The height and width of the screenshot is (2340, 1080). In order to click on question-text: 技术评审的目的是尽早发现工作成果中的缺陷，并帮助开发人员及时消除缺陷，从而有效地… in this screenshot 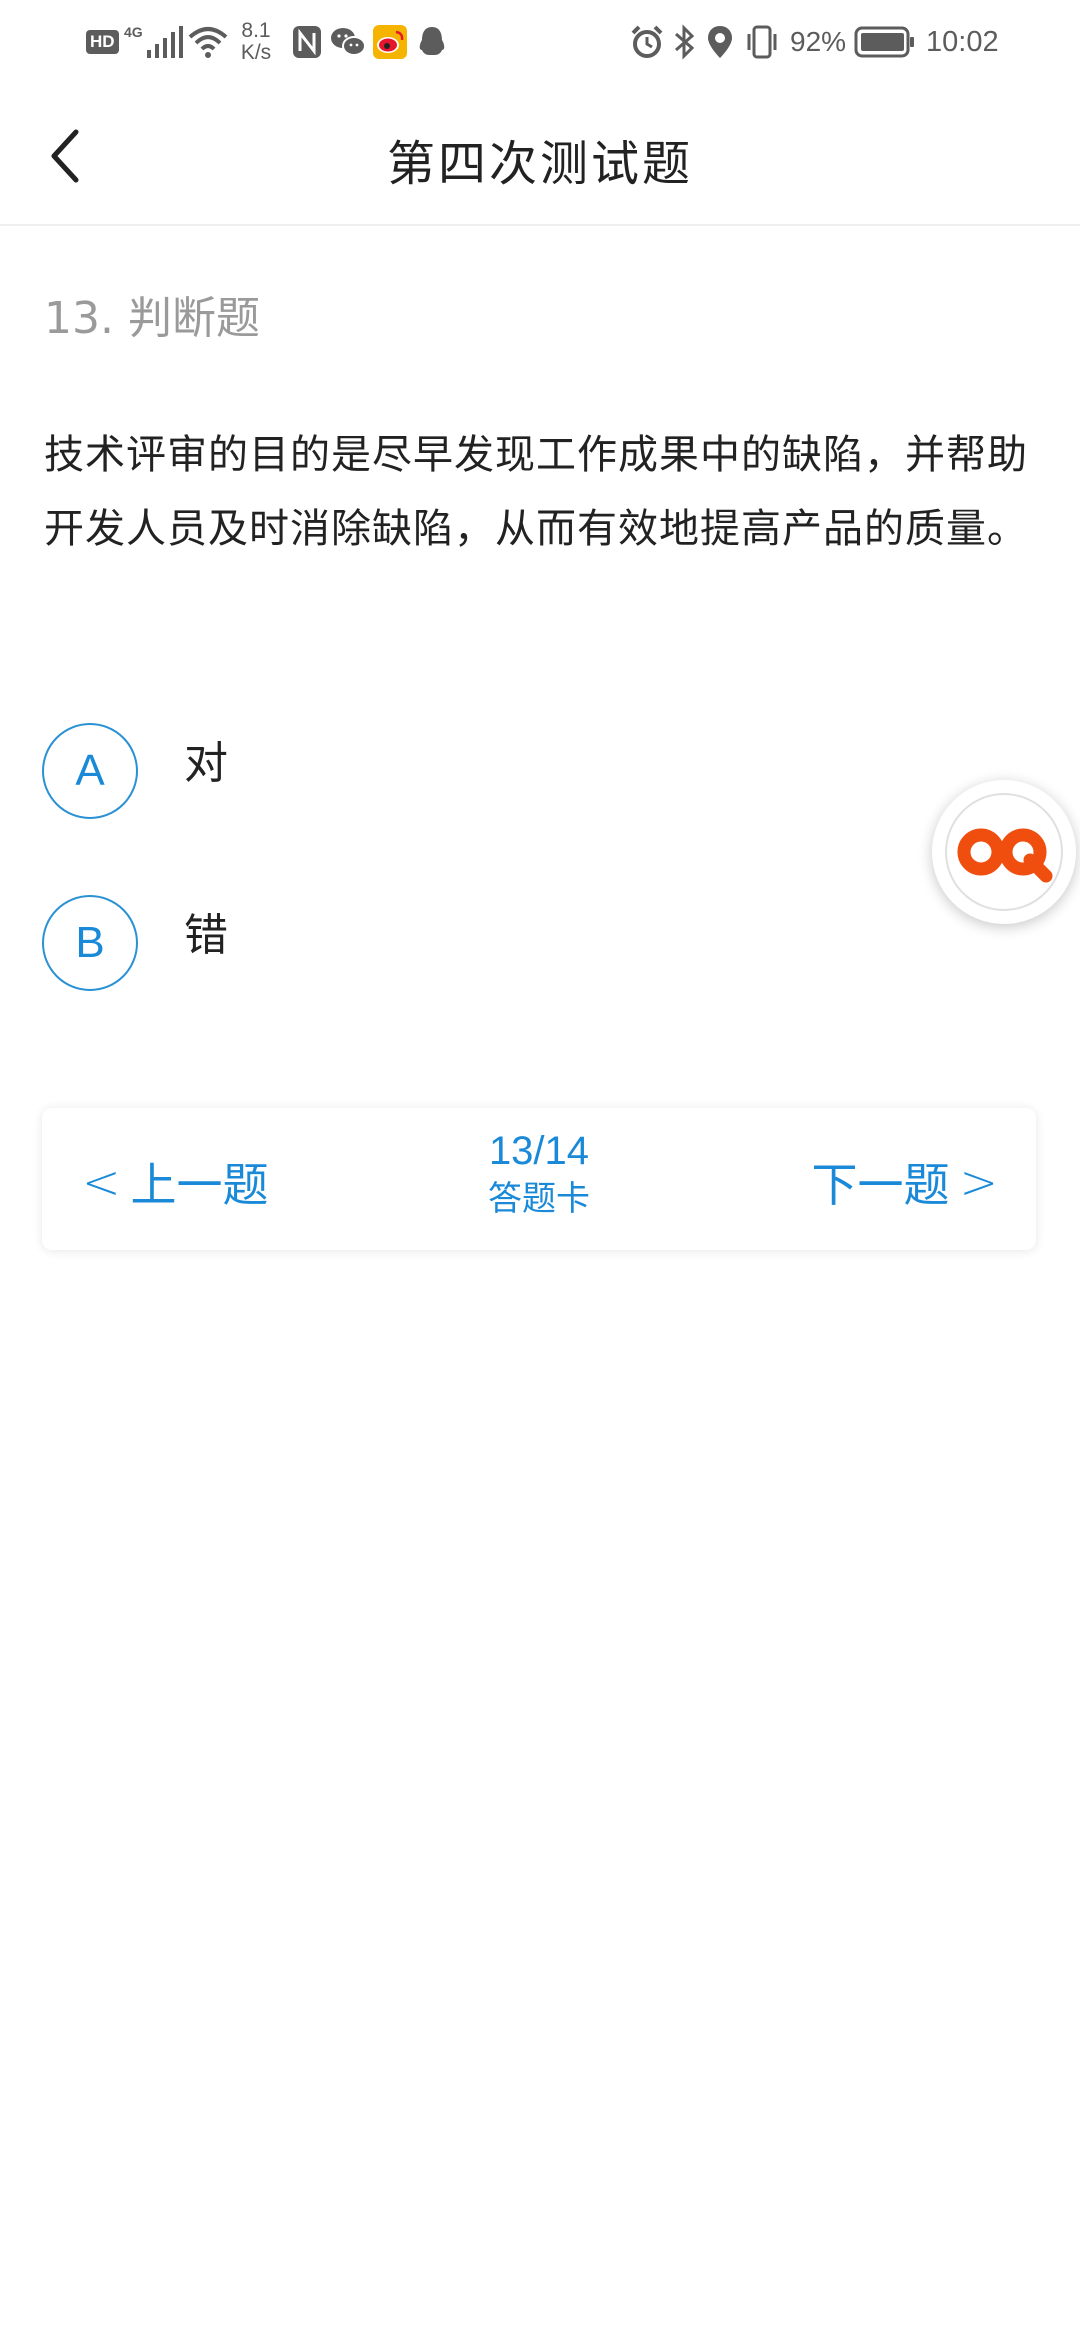, I will do `click(536, 492)`.